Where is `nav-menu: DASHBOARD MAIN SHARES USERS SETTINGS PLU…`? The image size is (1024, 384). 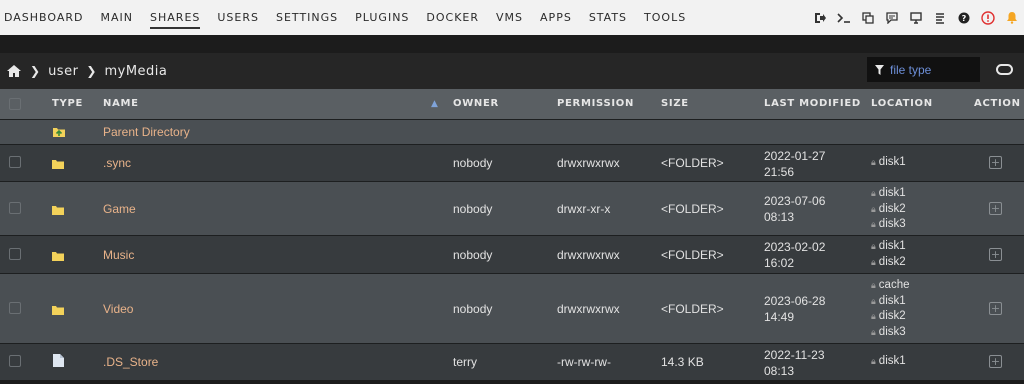 nav-menu: DASHBOARD MAIN SHARES USERS SETTINGS PLU… is located at coordinates (351, 17).